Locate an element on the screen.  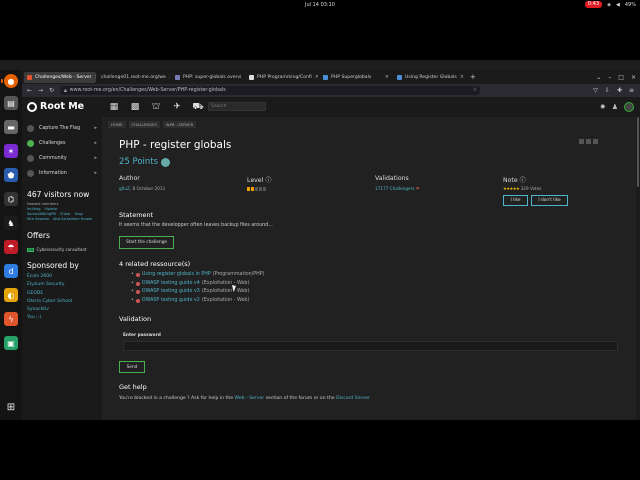
tab-php-programming: PHP Programming/Confi × is located at coordinates (282, 77).